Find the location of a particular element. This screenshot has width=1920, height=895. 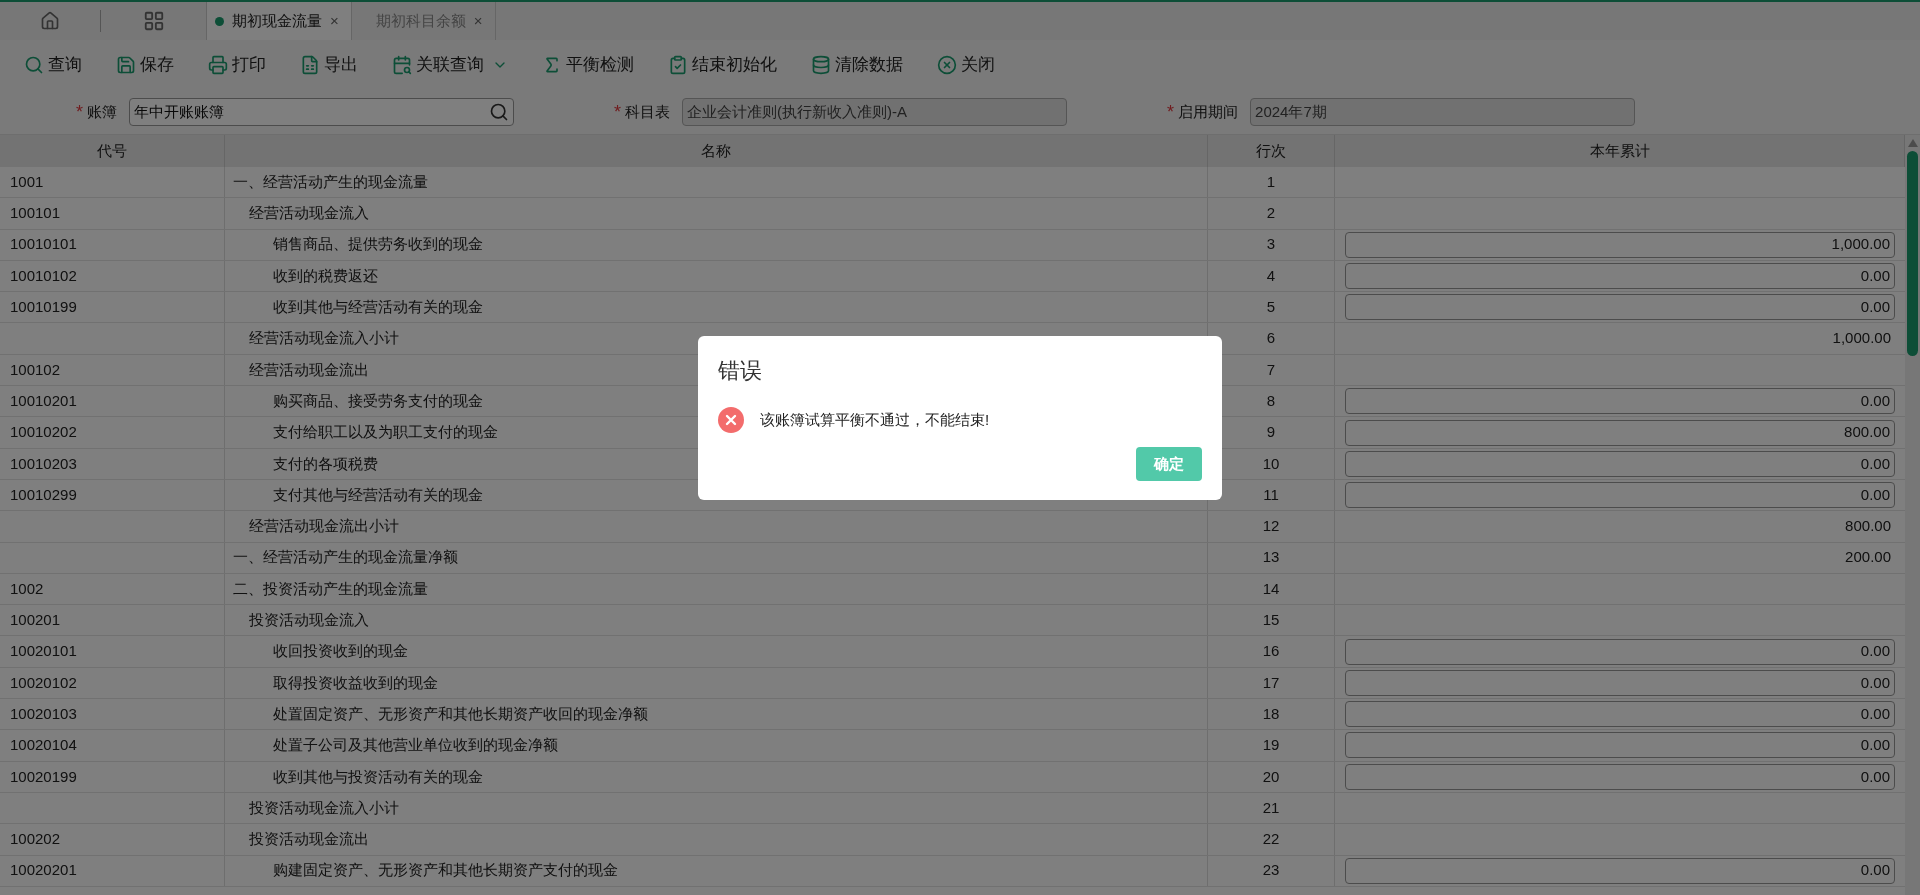

code-cell: 10020103 is located at coordinates (112, 714).